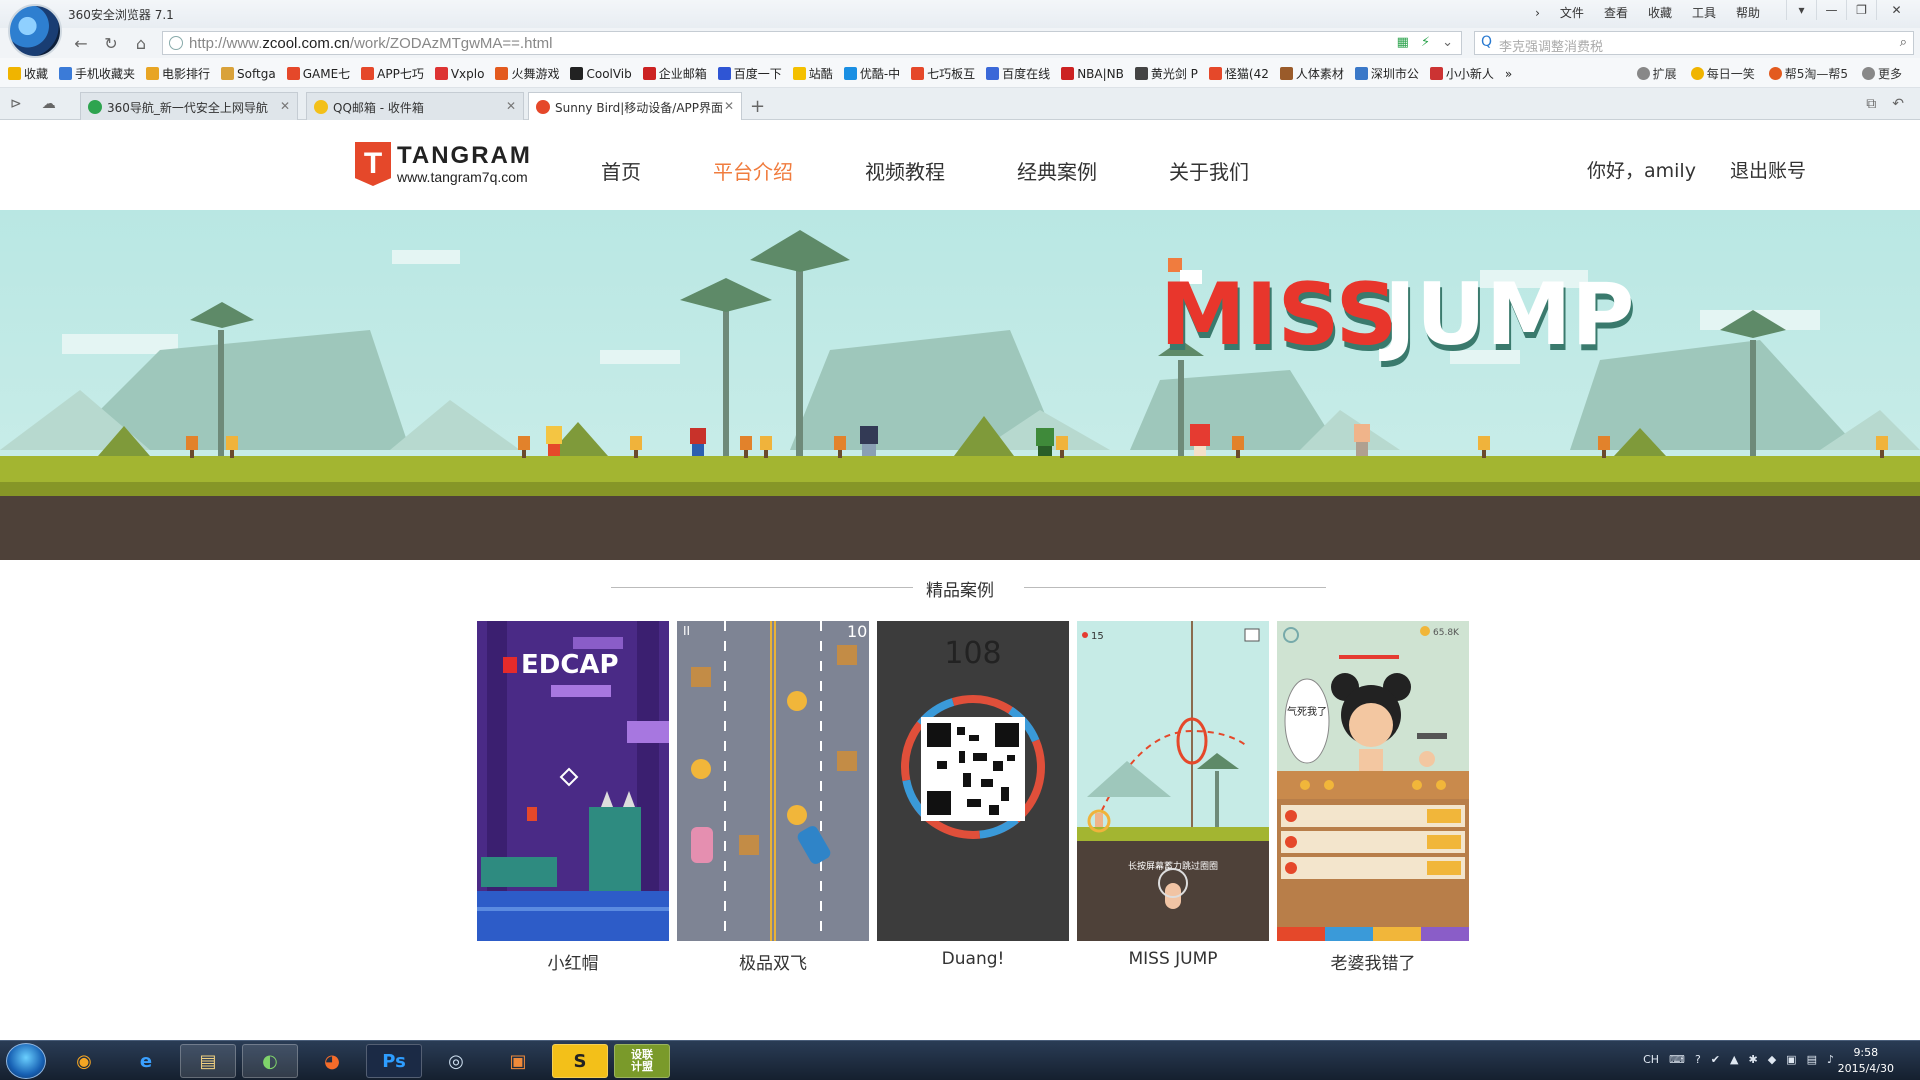  Describe the element at coordinates (28, 73) in the screenshot. I see `favorite-item: 收藏` at that location.